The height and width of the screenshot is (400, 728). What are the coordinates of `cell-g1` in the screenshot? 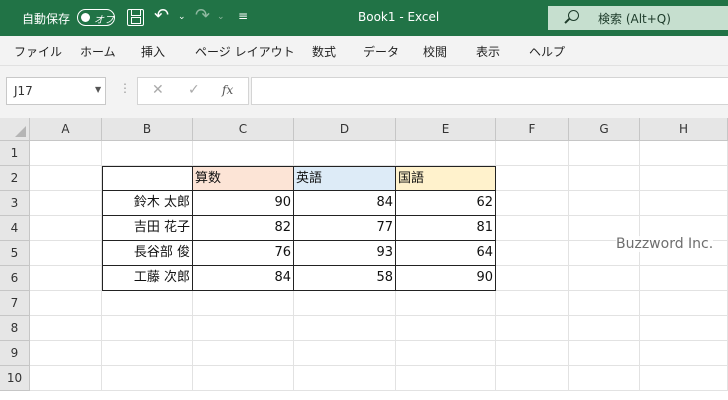 It's located at (604, 153).